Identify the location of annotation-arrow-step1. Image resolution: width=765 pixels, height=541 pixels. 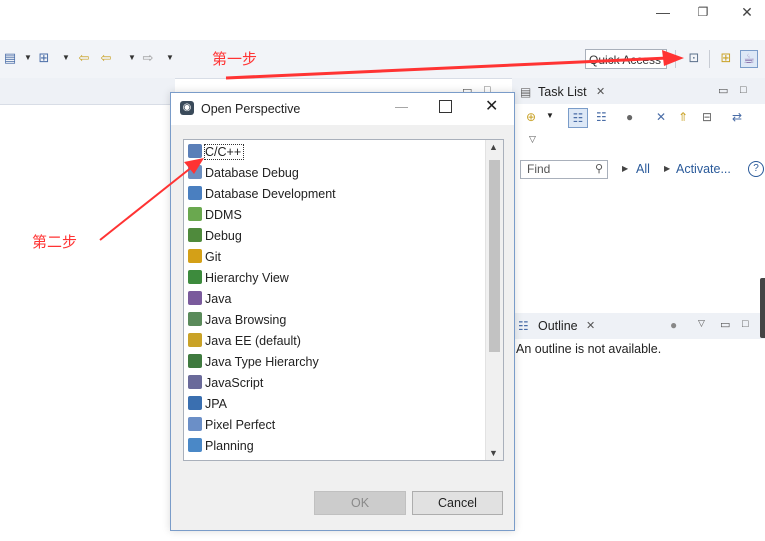
(454, 65).